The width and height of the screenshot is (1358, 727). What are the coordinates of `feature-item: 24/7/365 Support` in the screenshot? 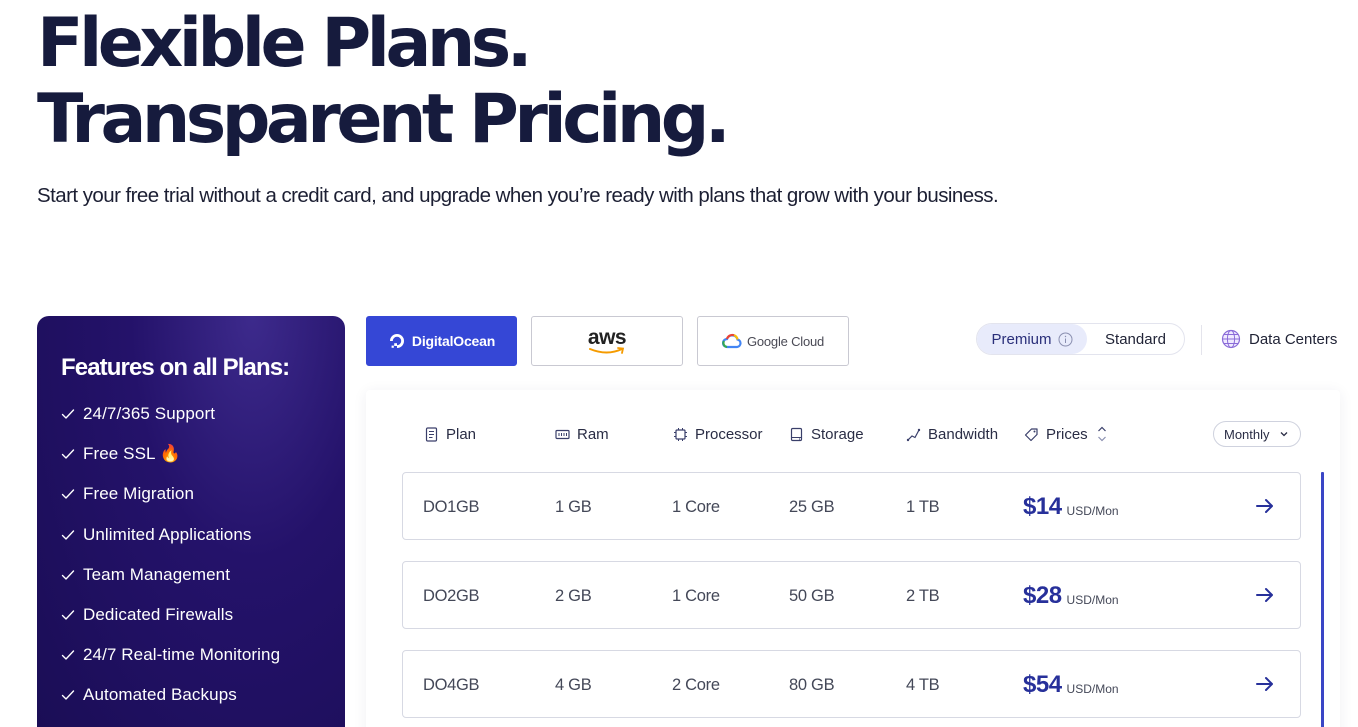 It's located at (203, 414).